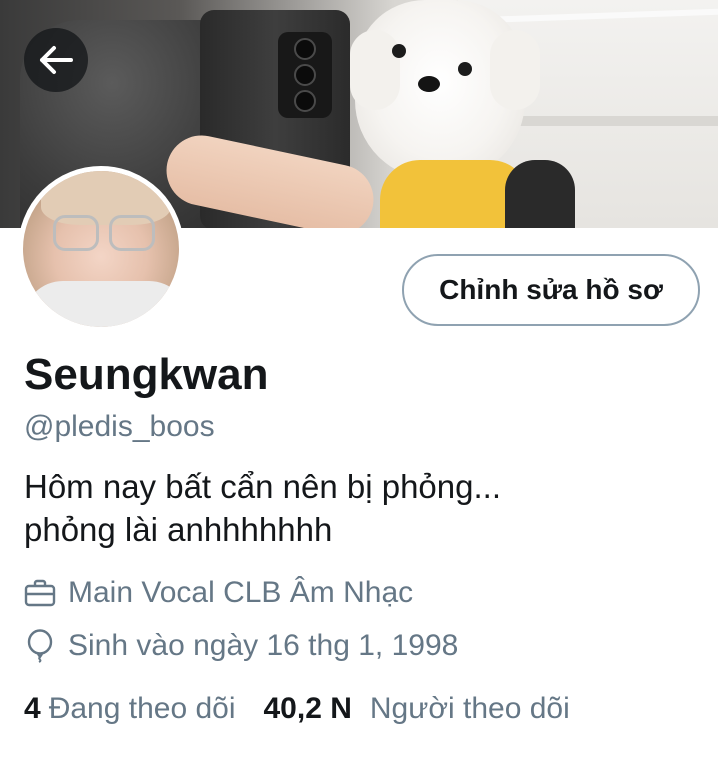 The image size is (718, 773). I want to click on banner-dog-nose, so click(429, 84).